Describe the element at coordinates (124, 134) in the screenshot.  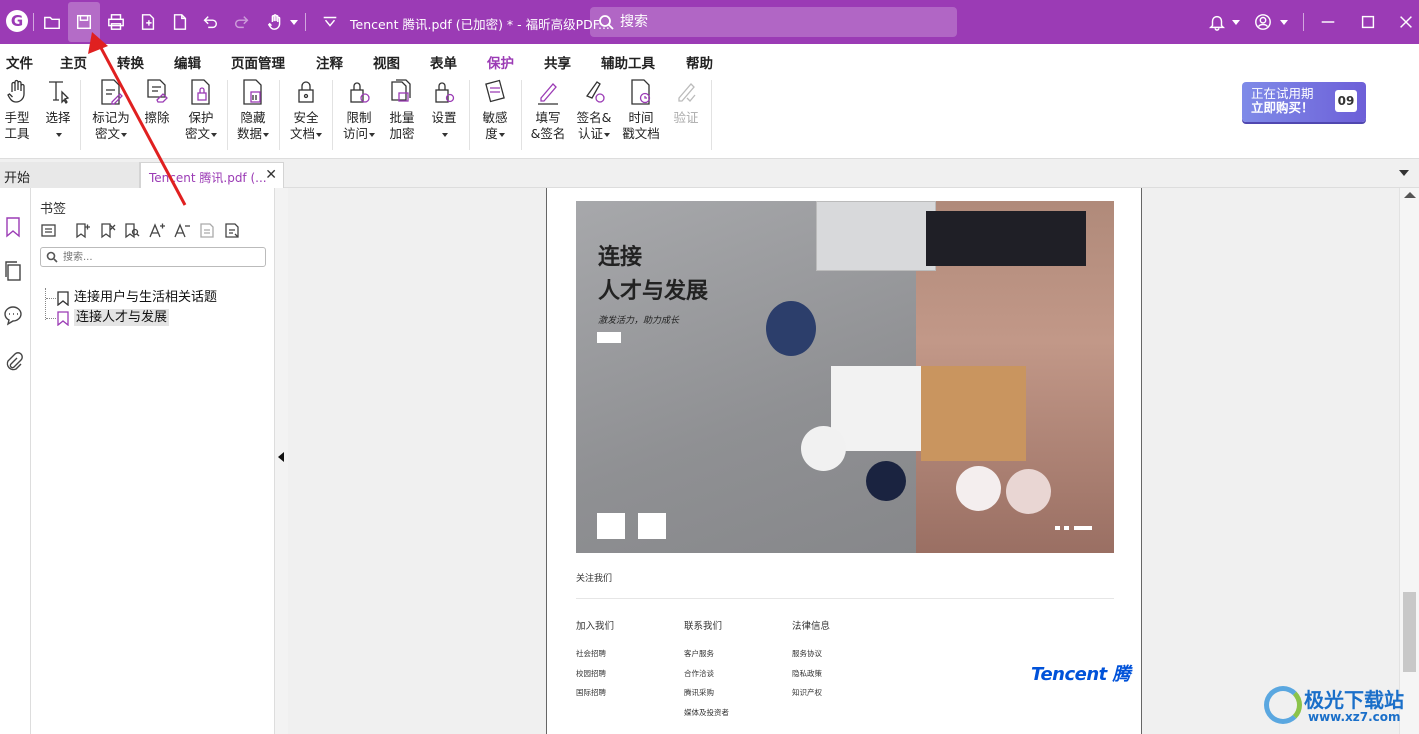
I see `chevron-down-icon` at that location.